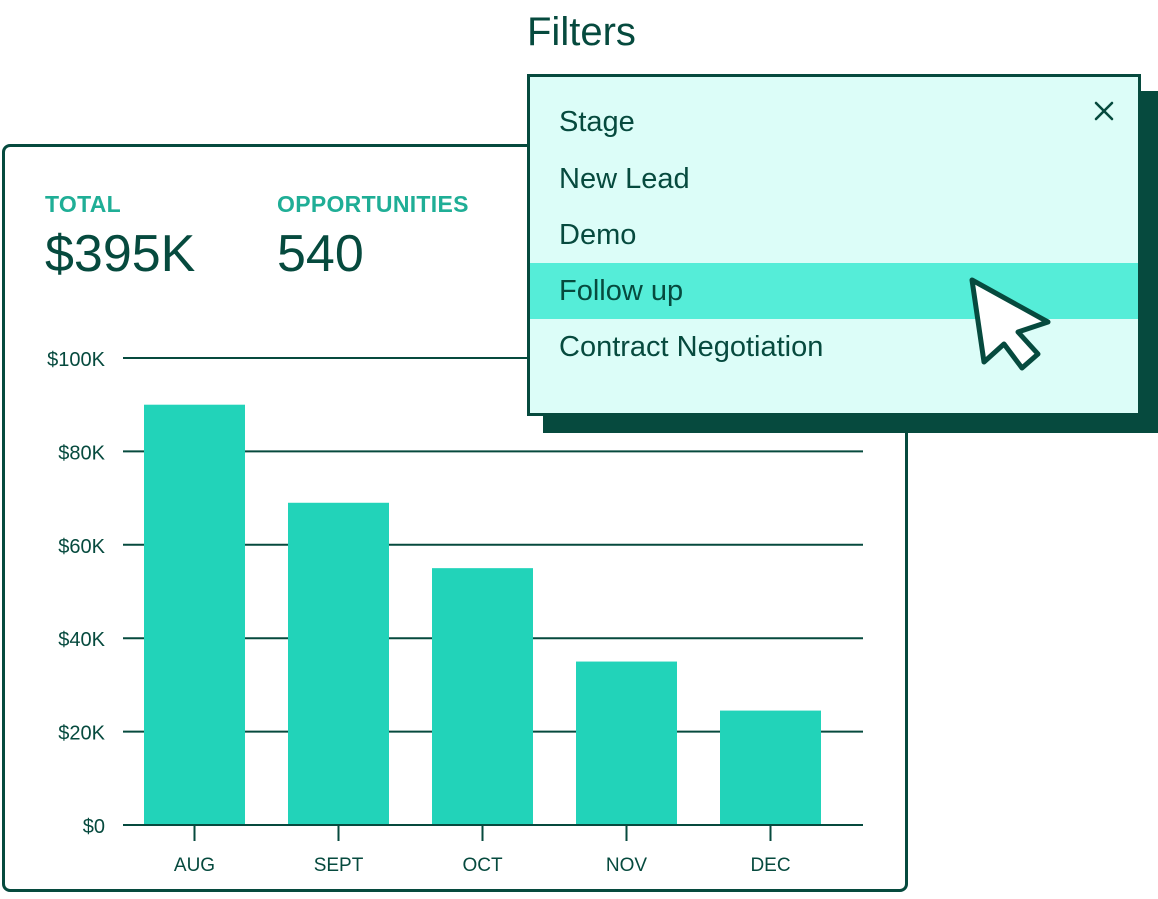 This screenshot has width=1158, height=899. What do you see at coordinates (194, 614) in the screenshot?
I see `bar-aug` at bounding box center [194, 614].